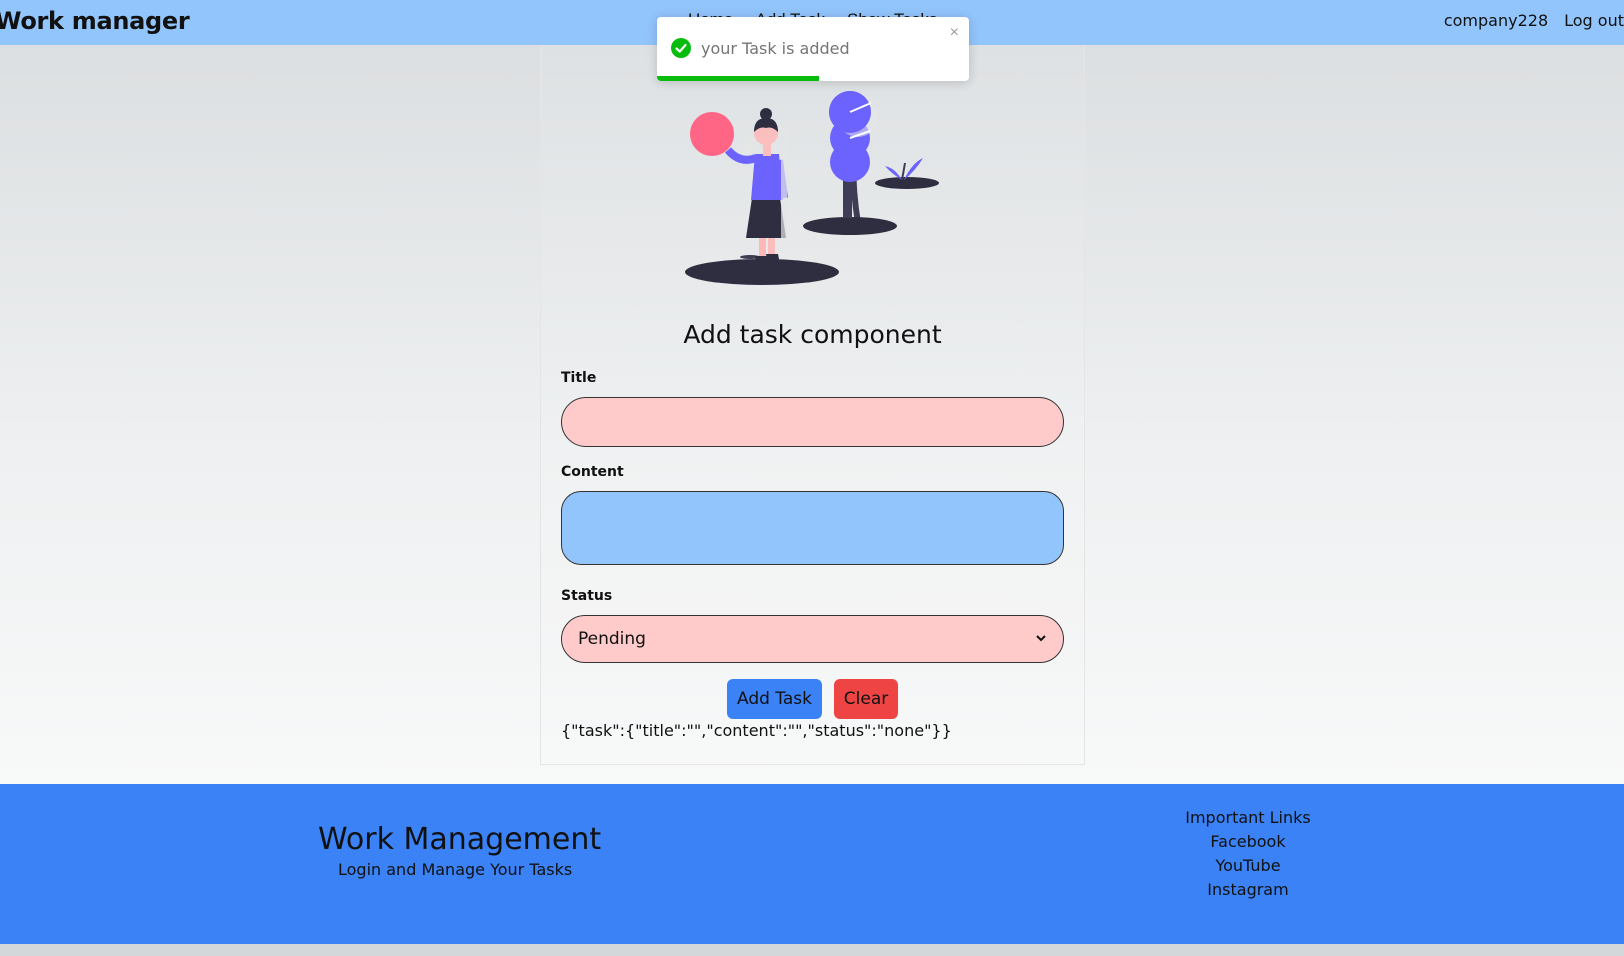 This screenshot has width=1624, height=956. What do you see at coordinates (579, 378) in the screenshot?
I see `title-label: Title` at bounding box center [579, 378].